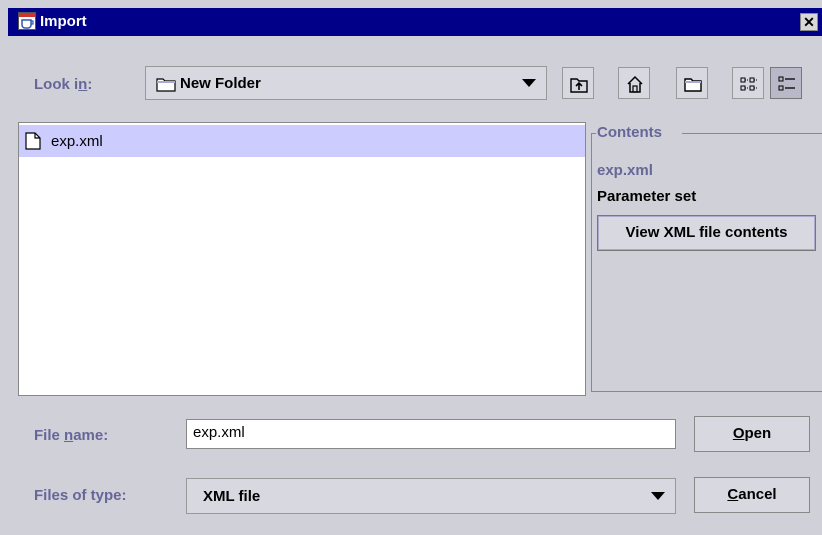 This screenshot has height=535, width=822. Describe the element at coordinates (346, 83) in the screenshot. I see `look-in-combo: New Folder` at that location.